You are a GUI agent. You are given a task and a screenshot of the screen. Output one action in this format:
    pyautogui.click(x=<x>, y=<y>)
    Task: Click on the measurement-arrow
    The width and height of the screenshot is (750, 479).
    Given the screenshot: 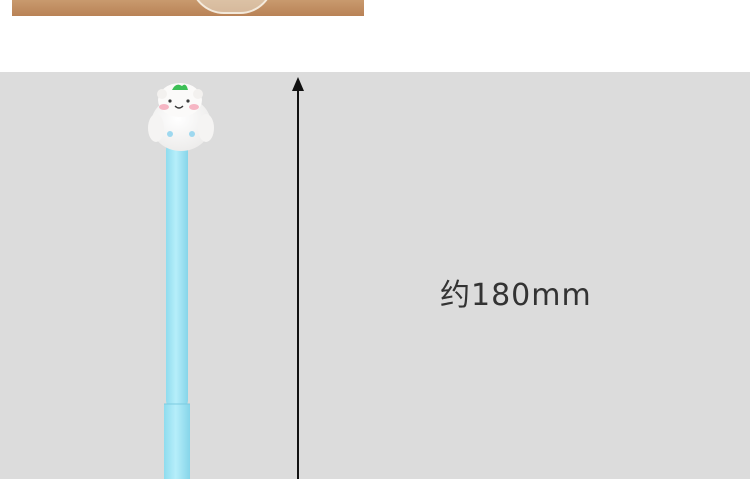 What is the action you would take?
    pyautogui.click(x=298, y=278)
    